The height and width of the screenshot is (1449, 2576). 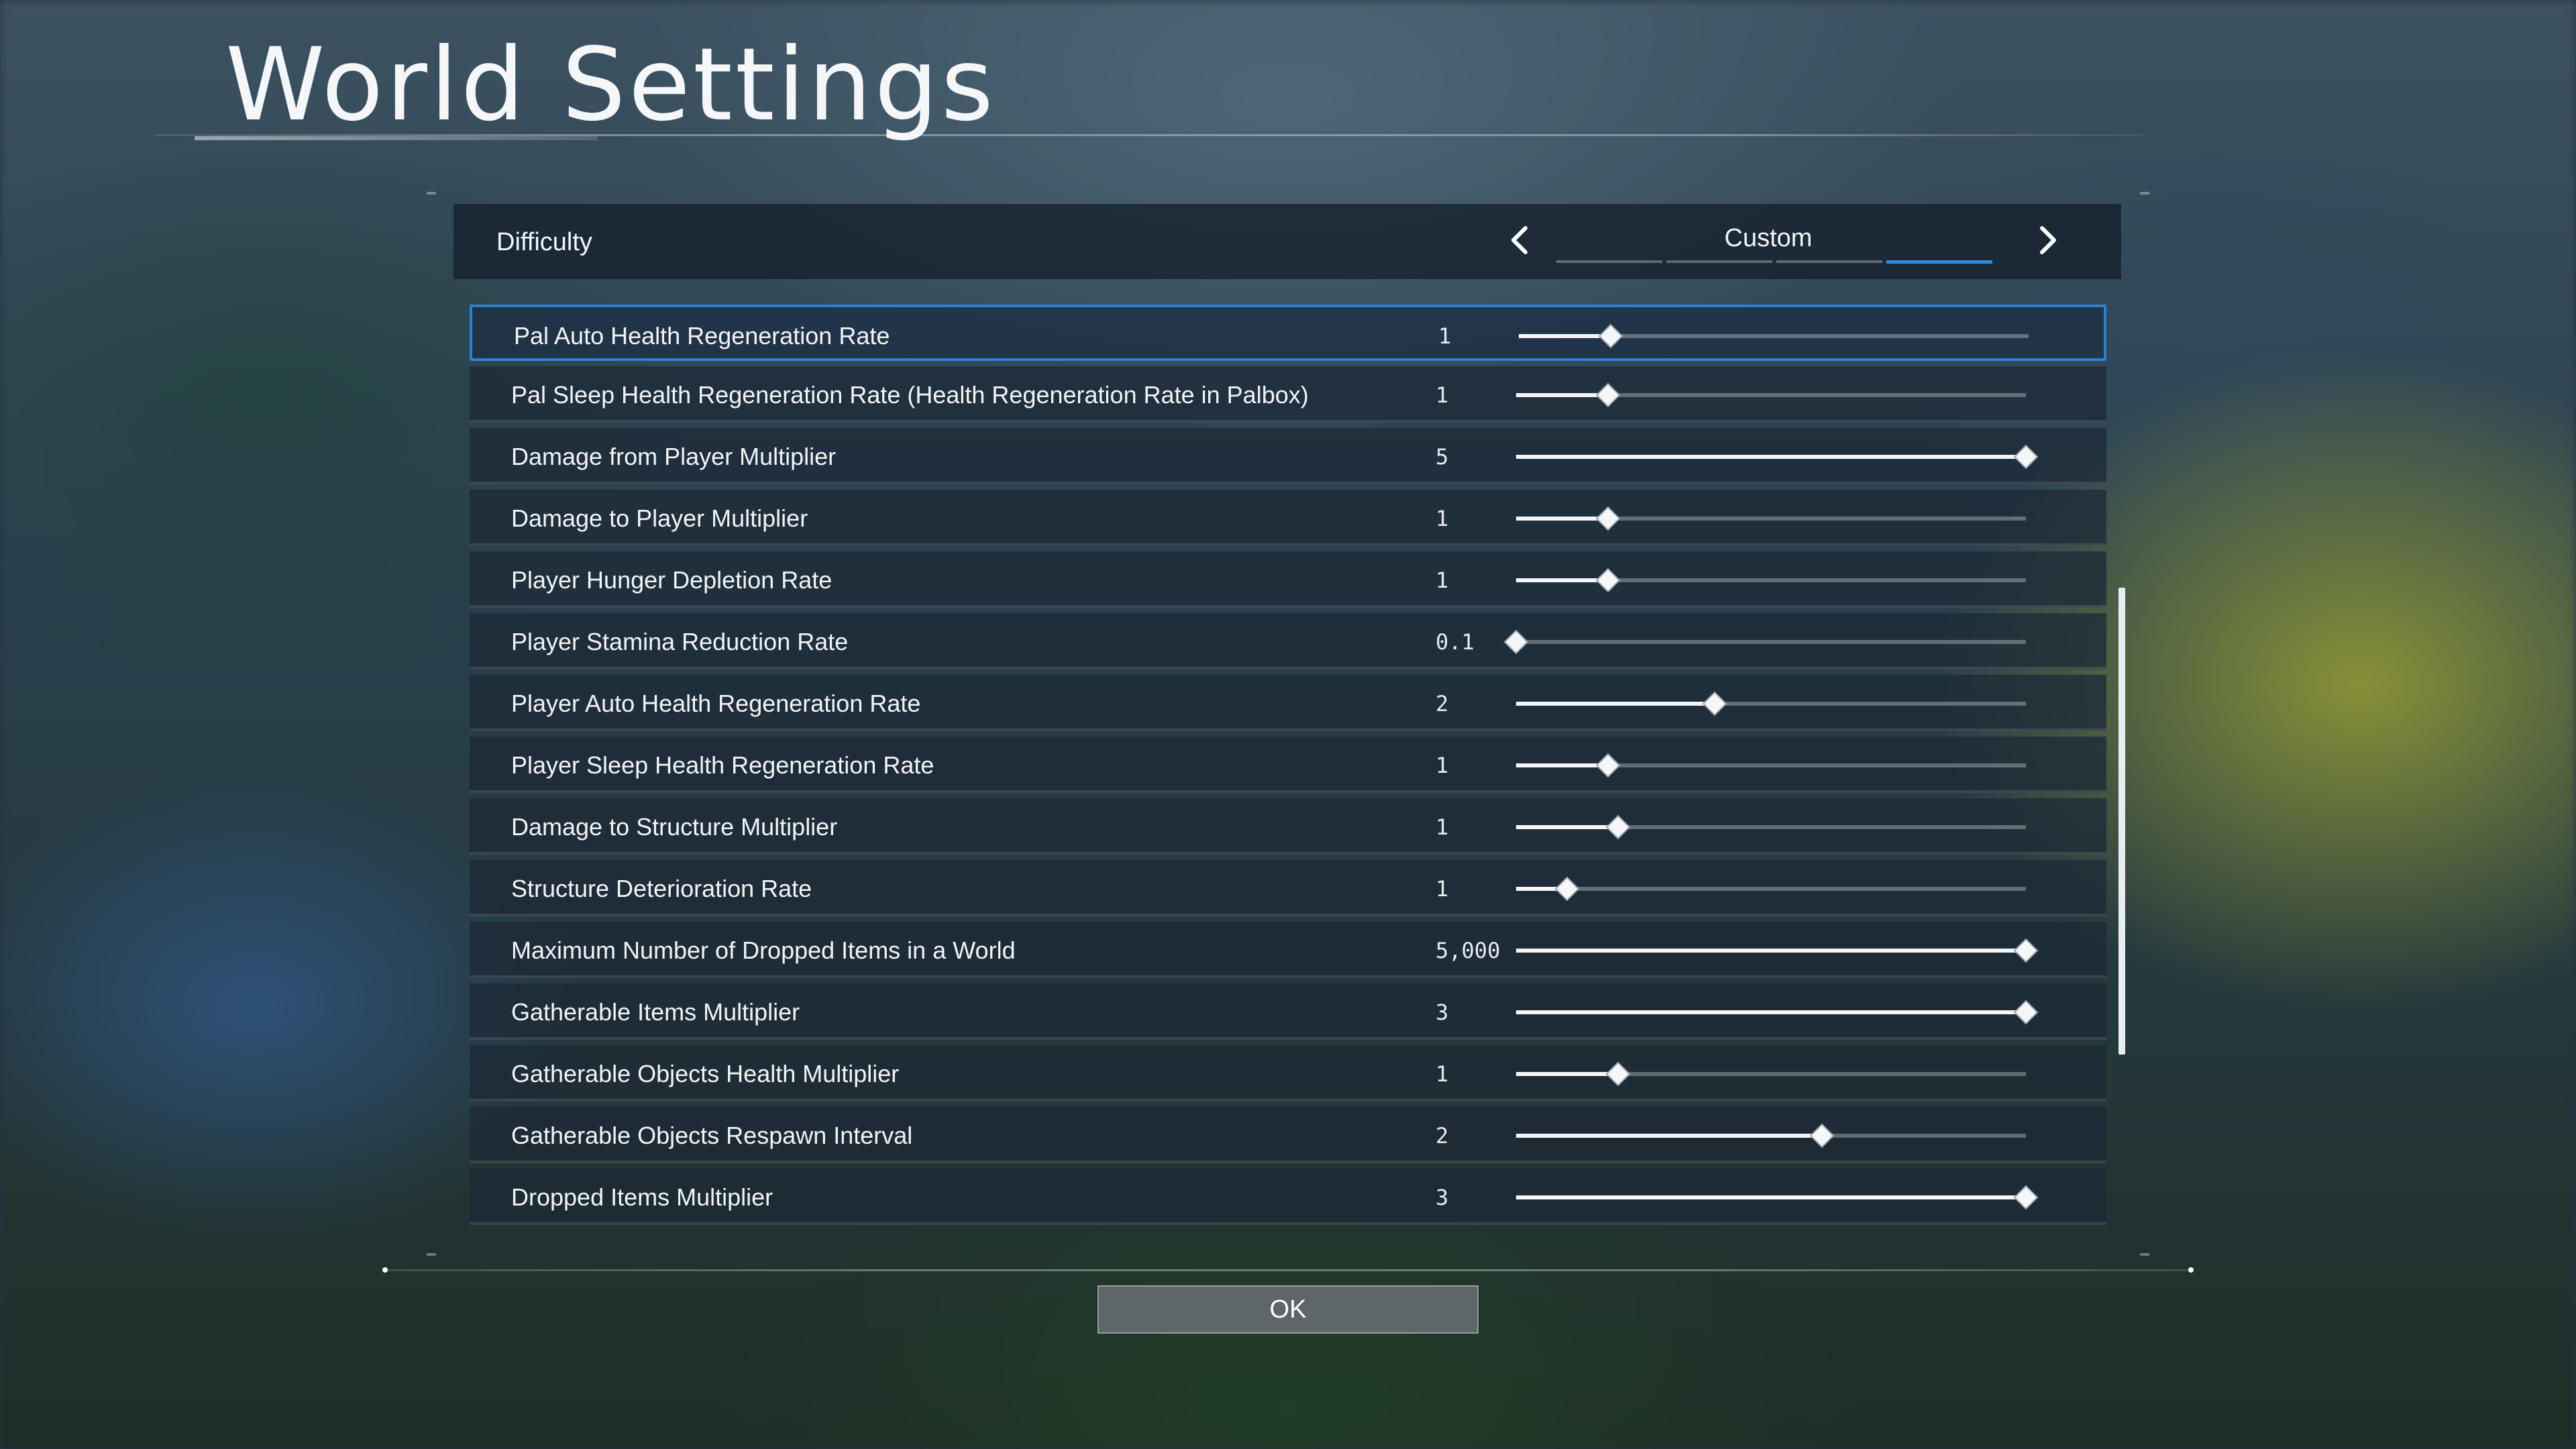 I want to click on setting-row: Player Sleep Health Regeneration Rate 1, so click(x=1288, y=765).